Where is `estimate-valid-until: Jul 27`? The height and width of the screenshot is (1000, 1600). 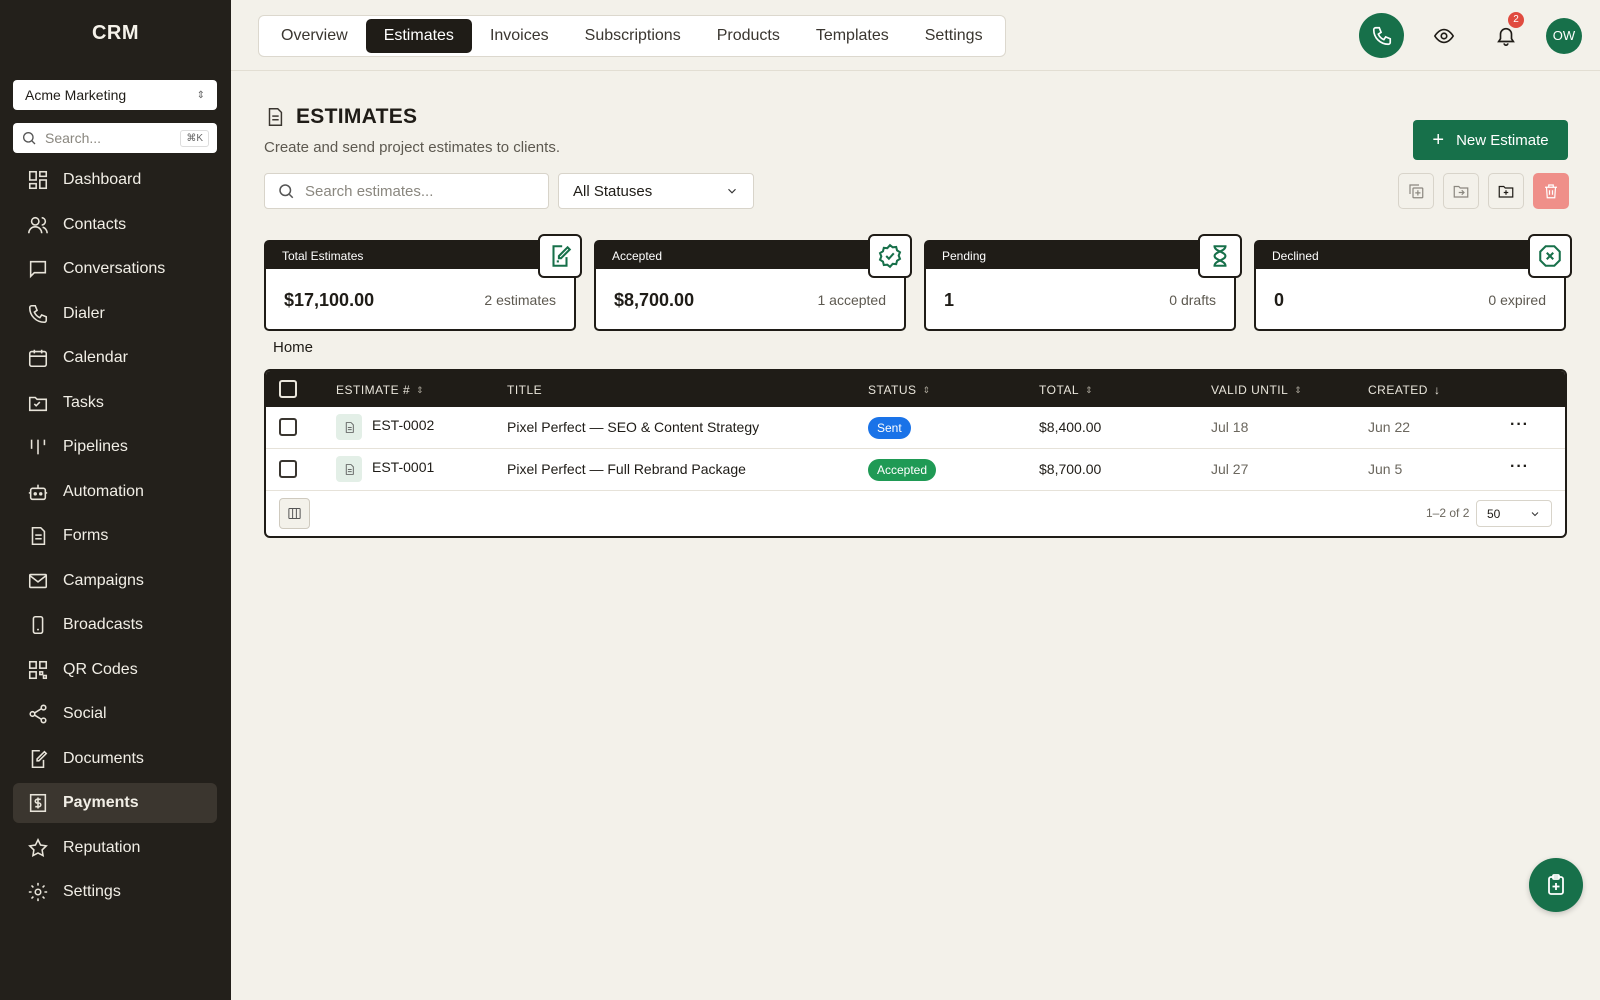 estimate-valid-until: Jul 27 is located at coordinates (1230, 469).